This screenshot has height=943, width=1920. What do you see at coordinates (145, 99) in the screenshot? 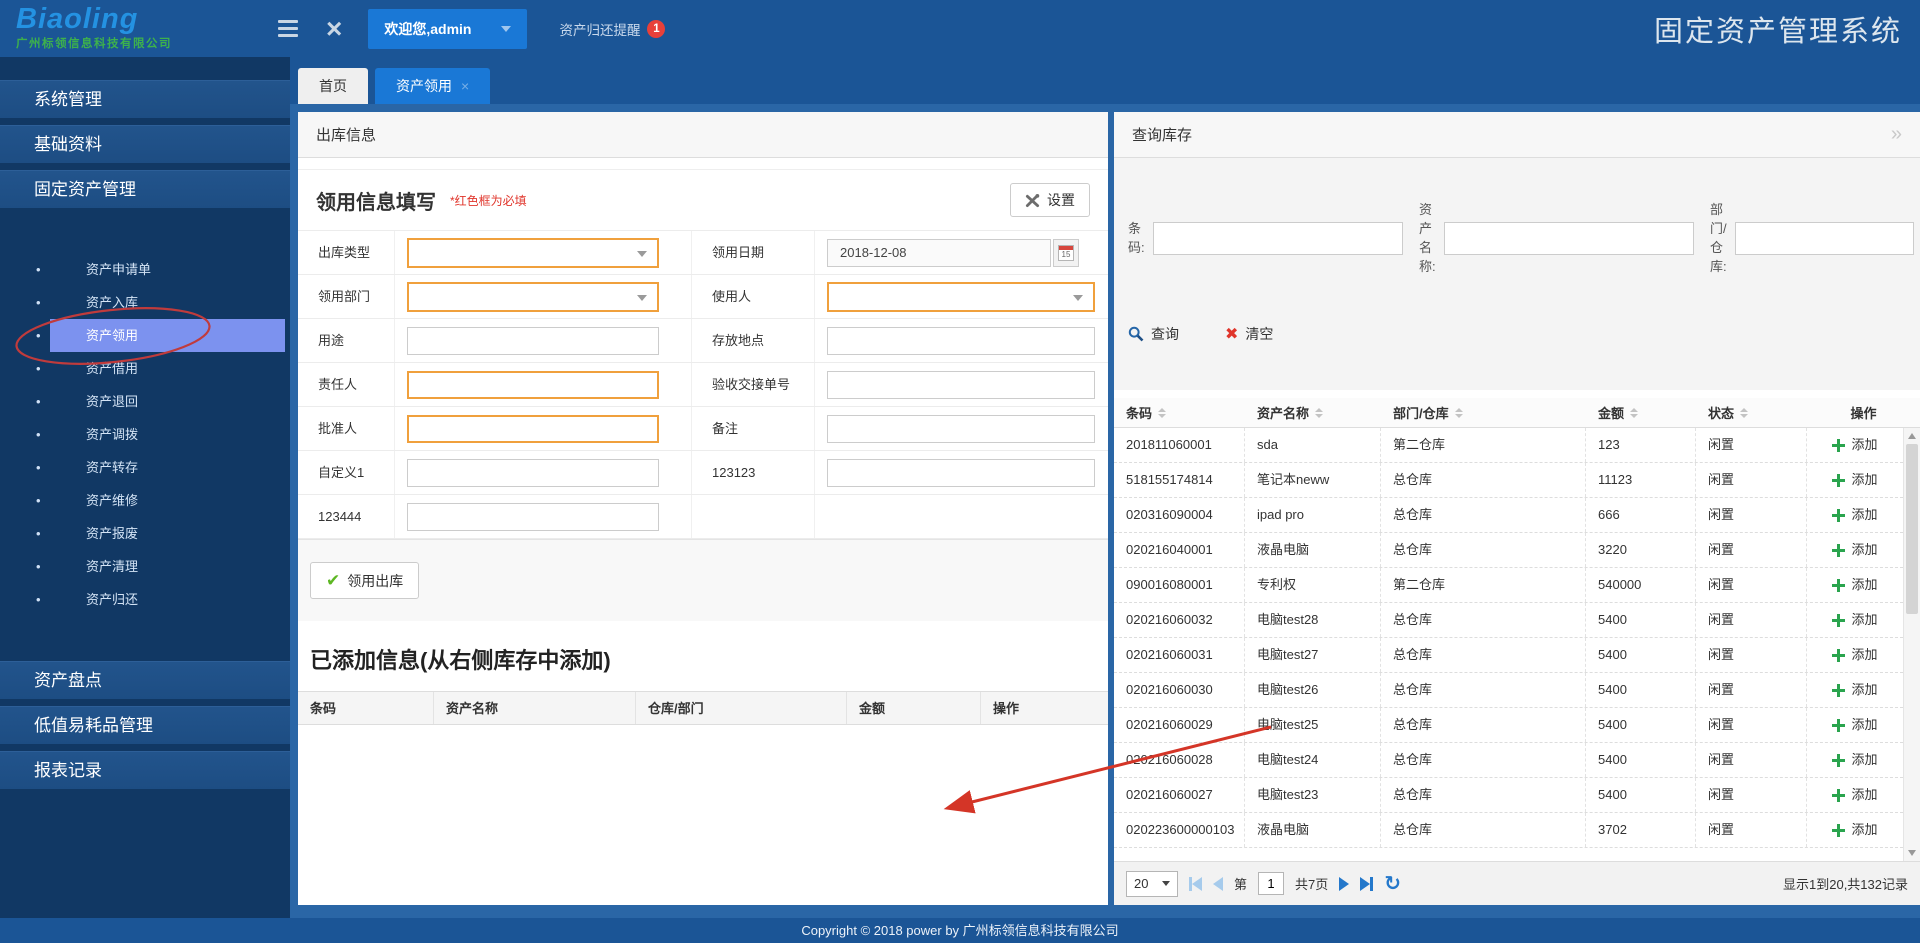
I see `sidebar-section: 系统管理` at bounding box center [145, 99].